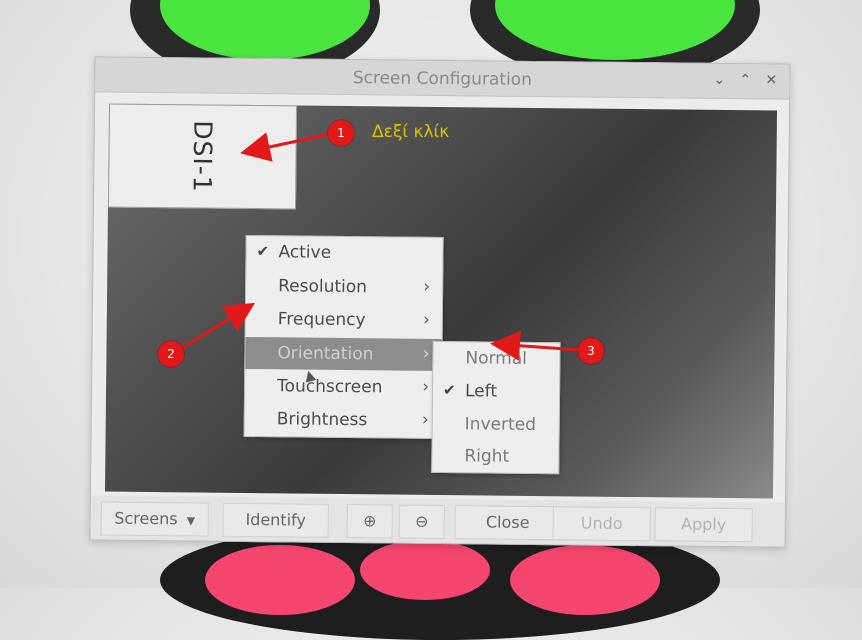 This screenshot has width=862, height=640. Describe the element at coordinates (341, 133) in the screenshot. I see `annotation-marker-1: 1` at that location.